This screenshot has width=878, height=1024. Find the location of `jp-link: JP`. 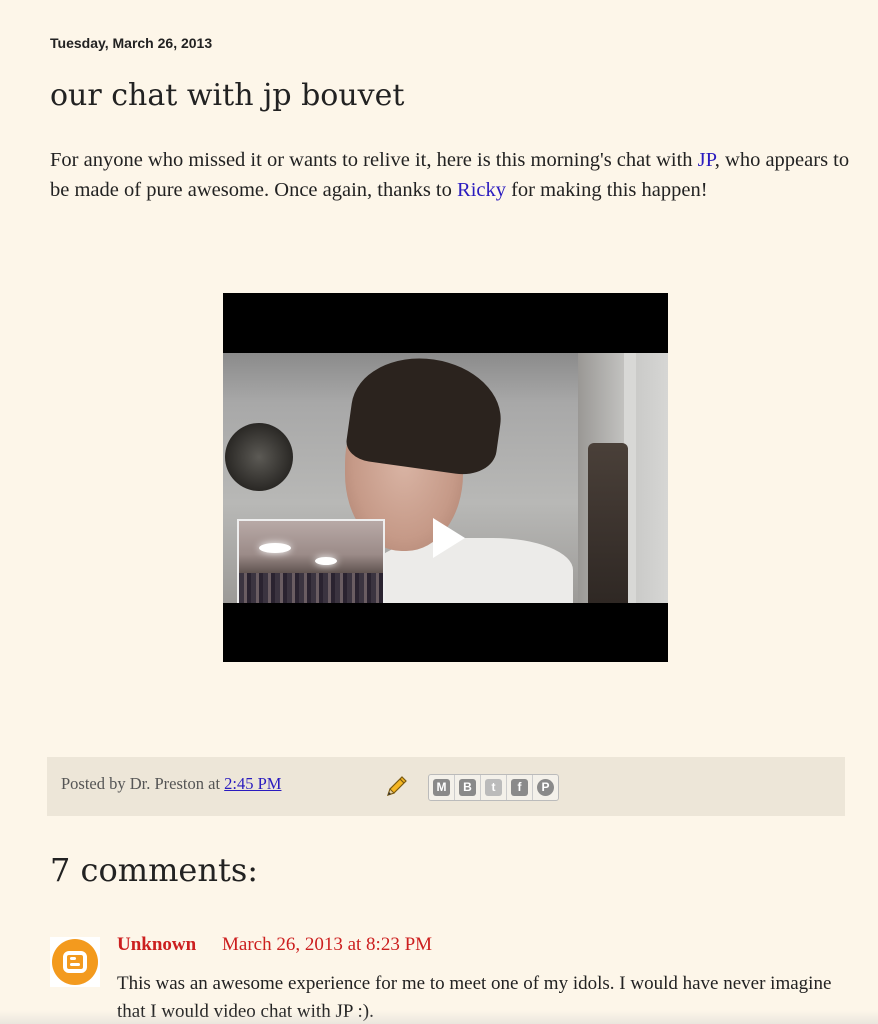

jp-link: JP is located at coordinates (706, 160).